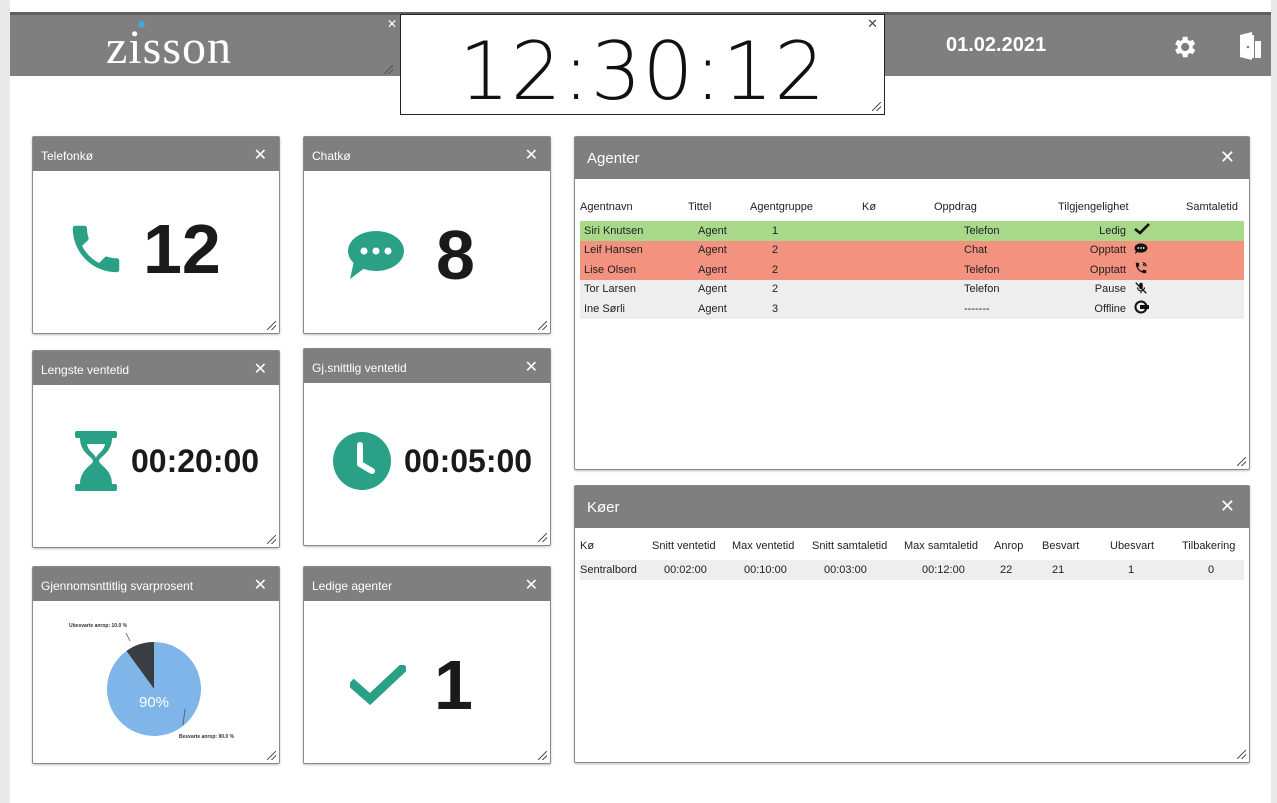 The width and height of the screenshot is (1277, 803). I want to click on ledige-agenter-panel: Ledige agenter ✕ 1, so click(427, 665).